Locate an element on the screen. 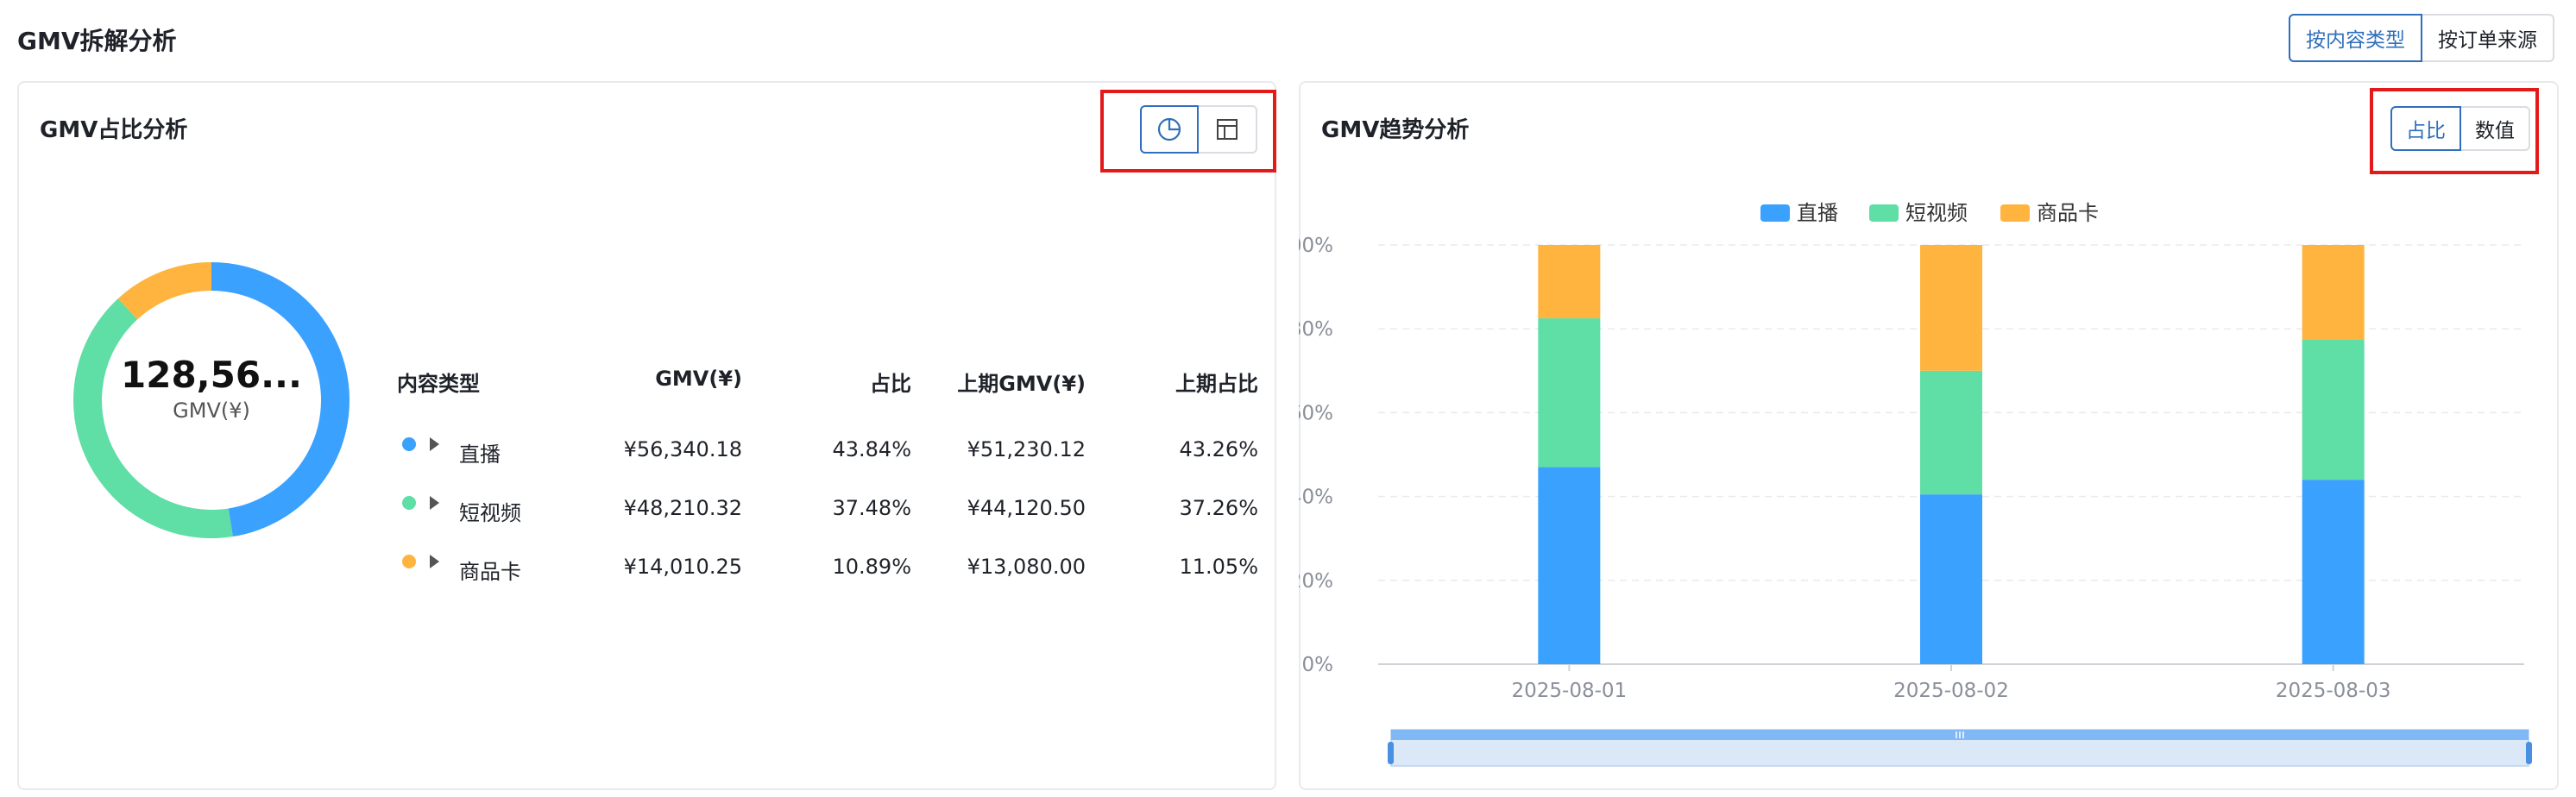  row-share: 10.89% is located at coordinates (872, 567).